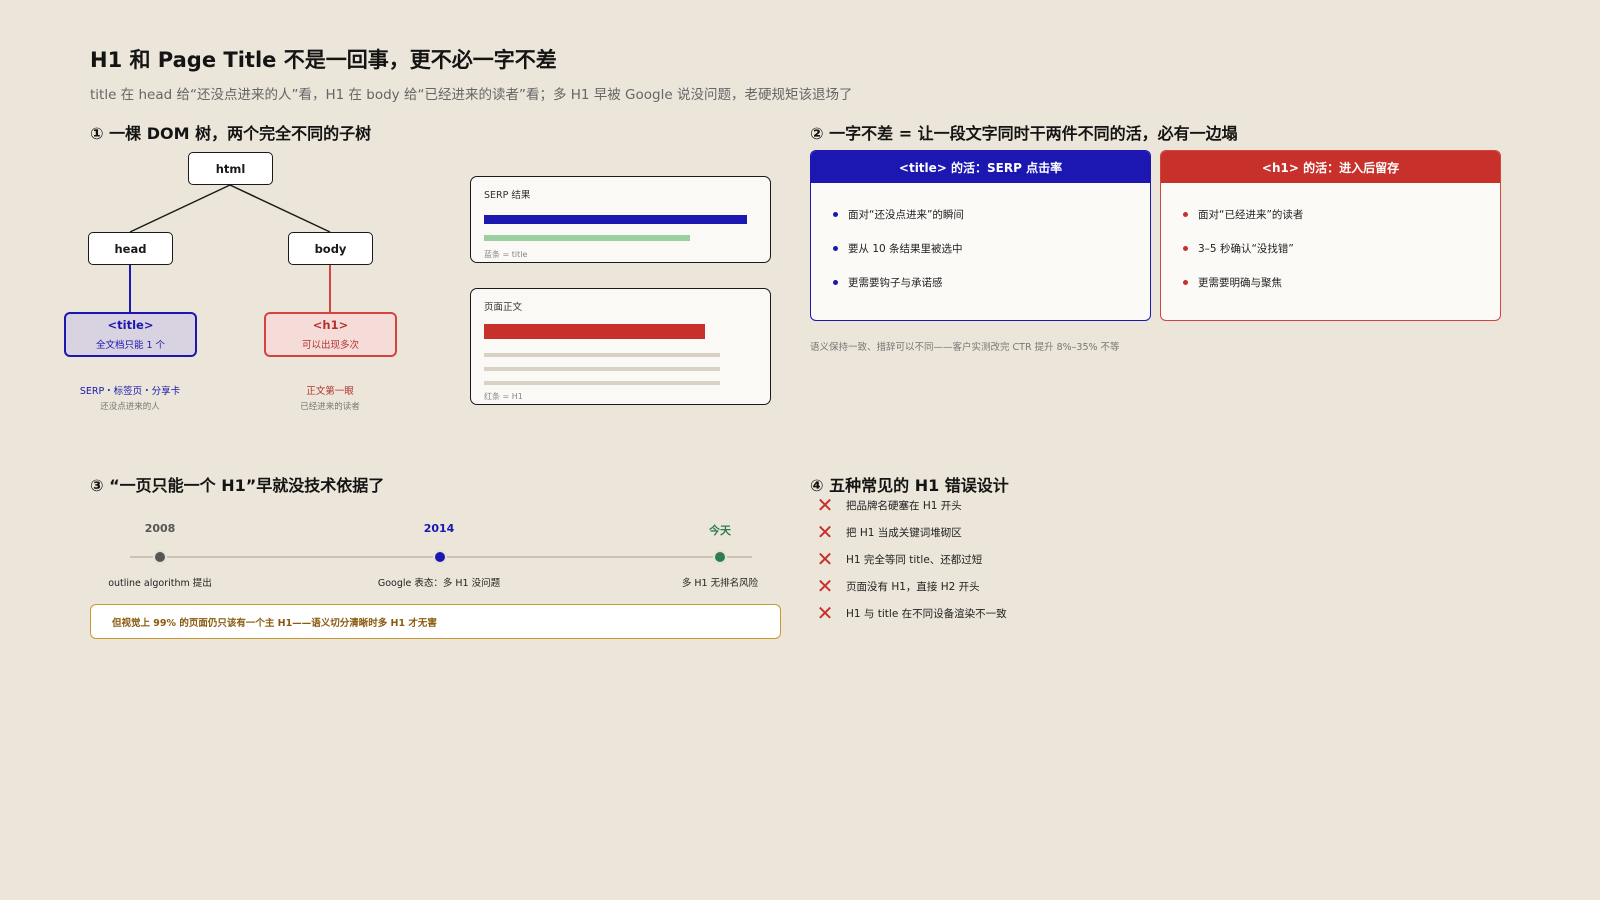 The height and width of the screenshot is (900, 1600). Describe the element at coordinates (1341, 214) in the screenshot. I see `list-item: 面对“已经进来”的读者` at that location.